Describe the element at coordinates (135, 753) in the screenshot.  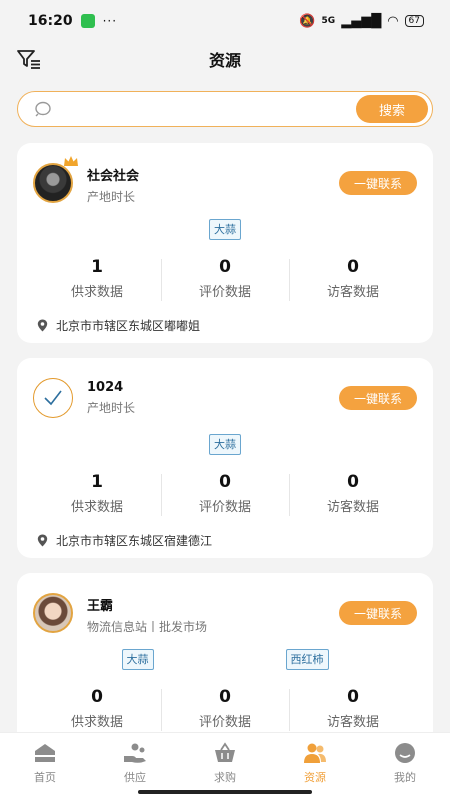
I see `supply-icon` at that location.